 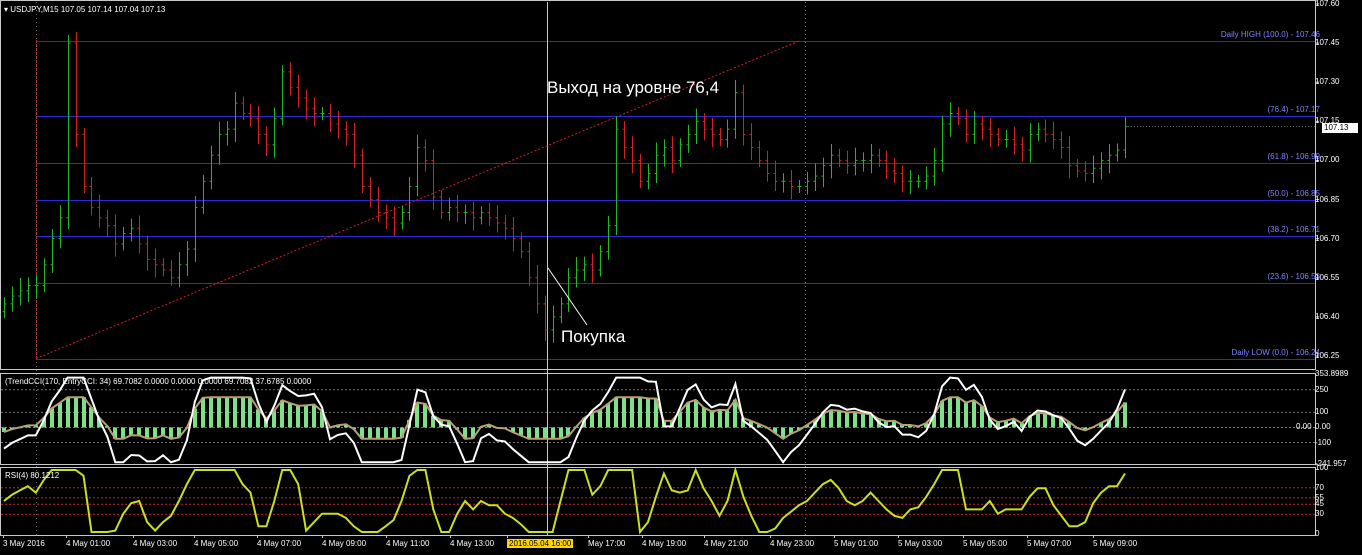 What do you see at coordinates (1327, 277) in the screenshot?
I see `price-tick: 106.55` at bounding box center [1327, 277].